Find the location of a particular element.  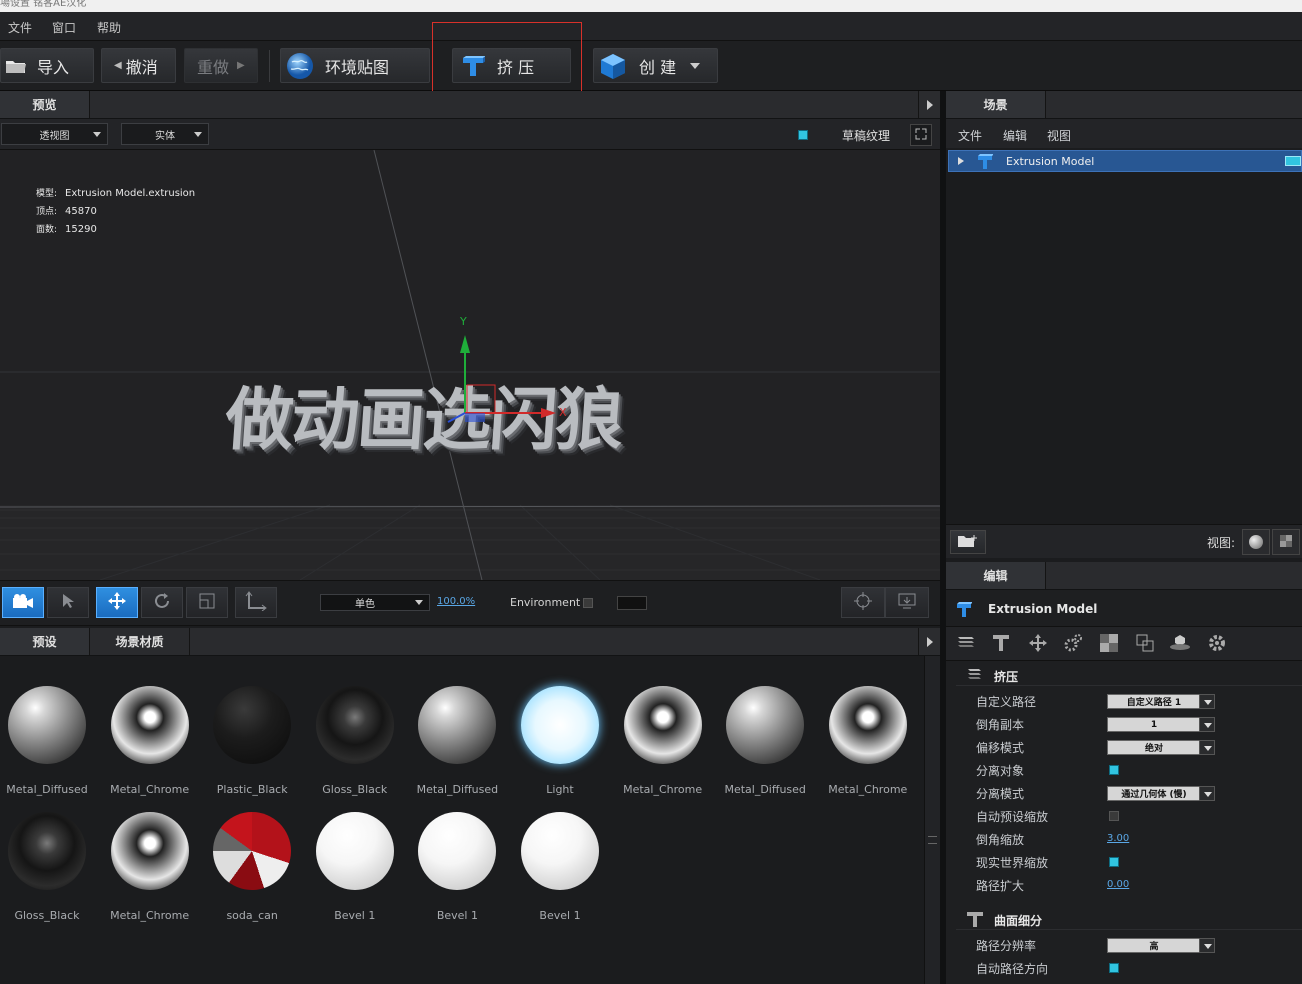

view-shaded-button is located at coordinates (1256, 542).